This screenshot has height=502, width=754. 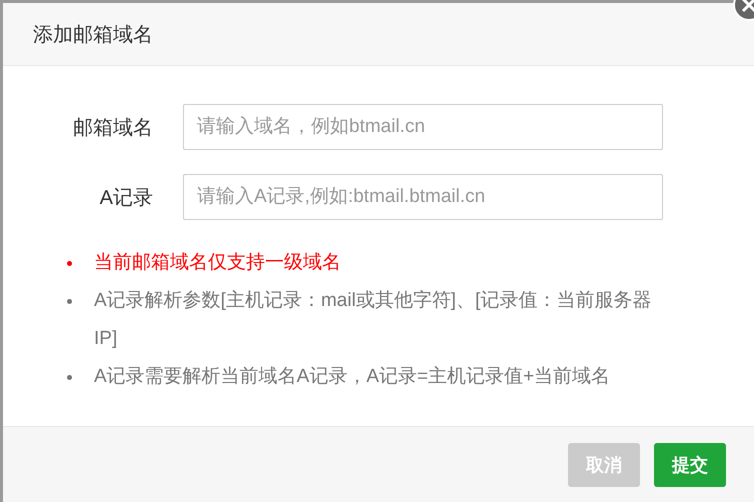 What do you see at coordinates (423, 127) in the screenshot?
I see `input-field: 请输入域名，例如btmail.cn` at bounding box center [423, 127].